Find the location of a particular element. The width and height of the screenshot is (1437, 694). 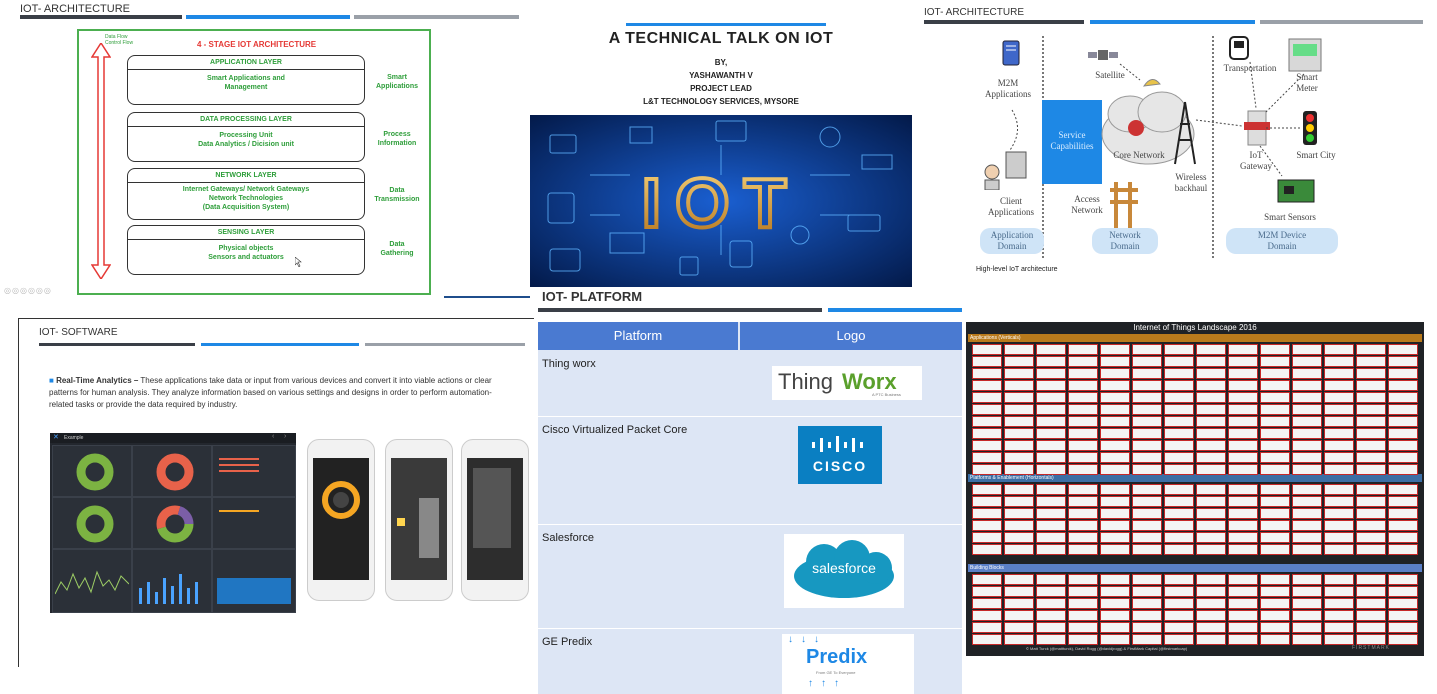

layer-header: SENSING LAYER is located at coordinates (246, 233).